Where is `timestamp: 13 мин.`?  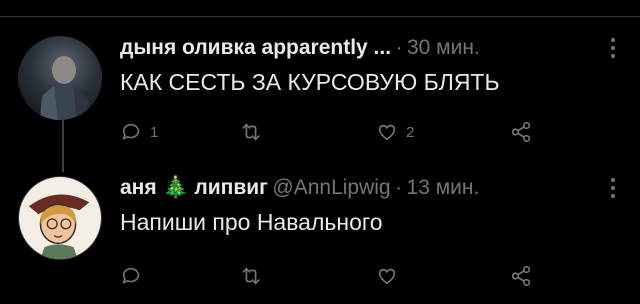 timestamp: 13 мин. is located at coordinates (443, 187).